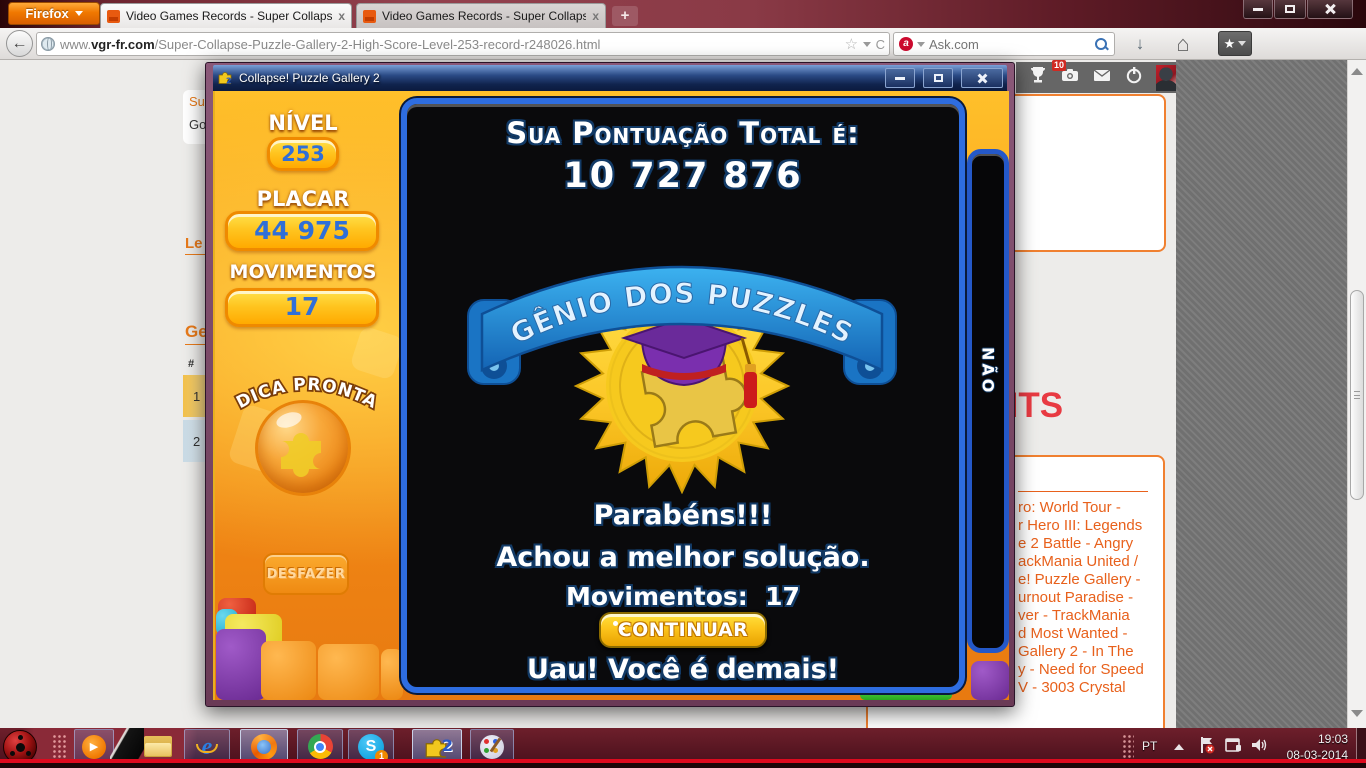 The image size is (1366, 768). Describe the element at coordinates (1134, 77) in the screenshot. I see `power-icon` at that location.